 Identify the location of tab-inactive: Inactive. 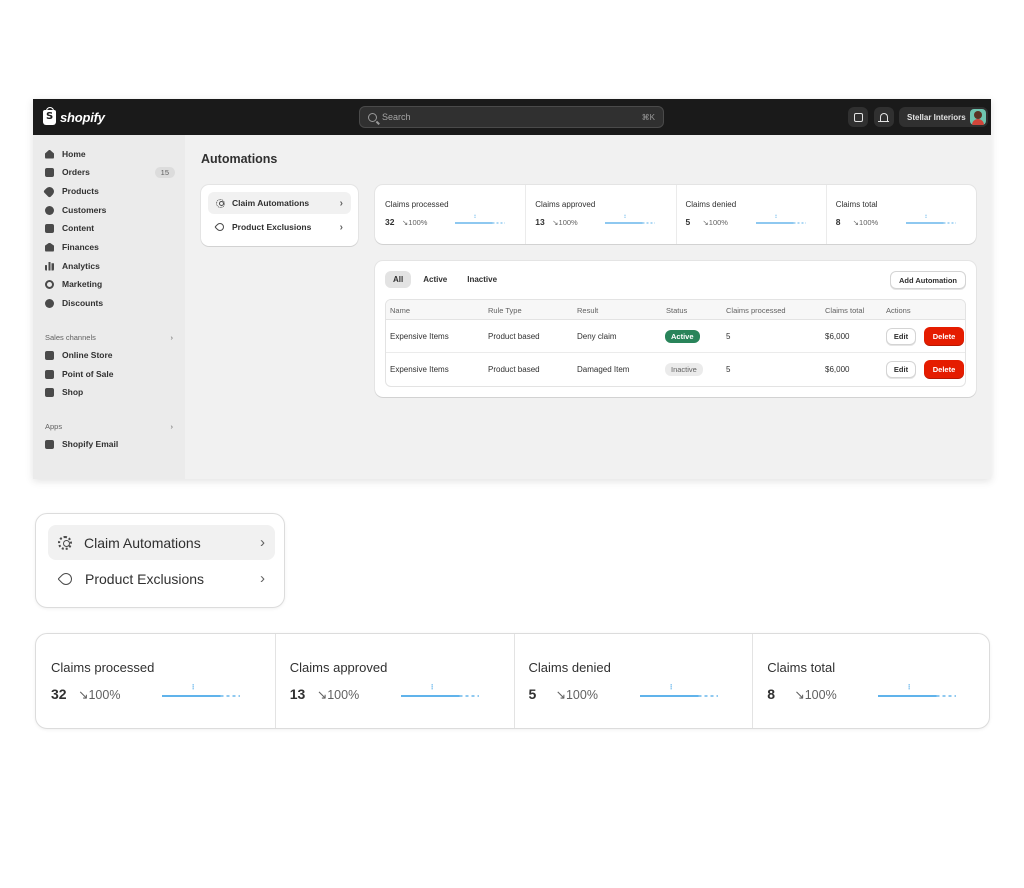
(482, 279).